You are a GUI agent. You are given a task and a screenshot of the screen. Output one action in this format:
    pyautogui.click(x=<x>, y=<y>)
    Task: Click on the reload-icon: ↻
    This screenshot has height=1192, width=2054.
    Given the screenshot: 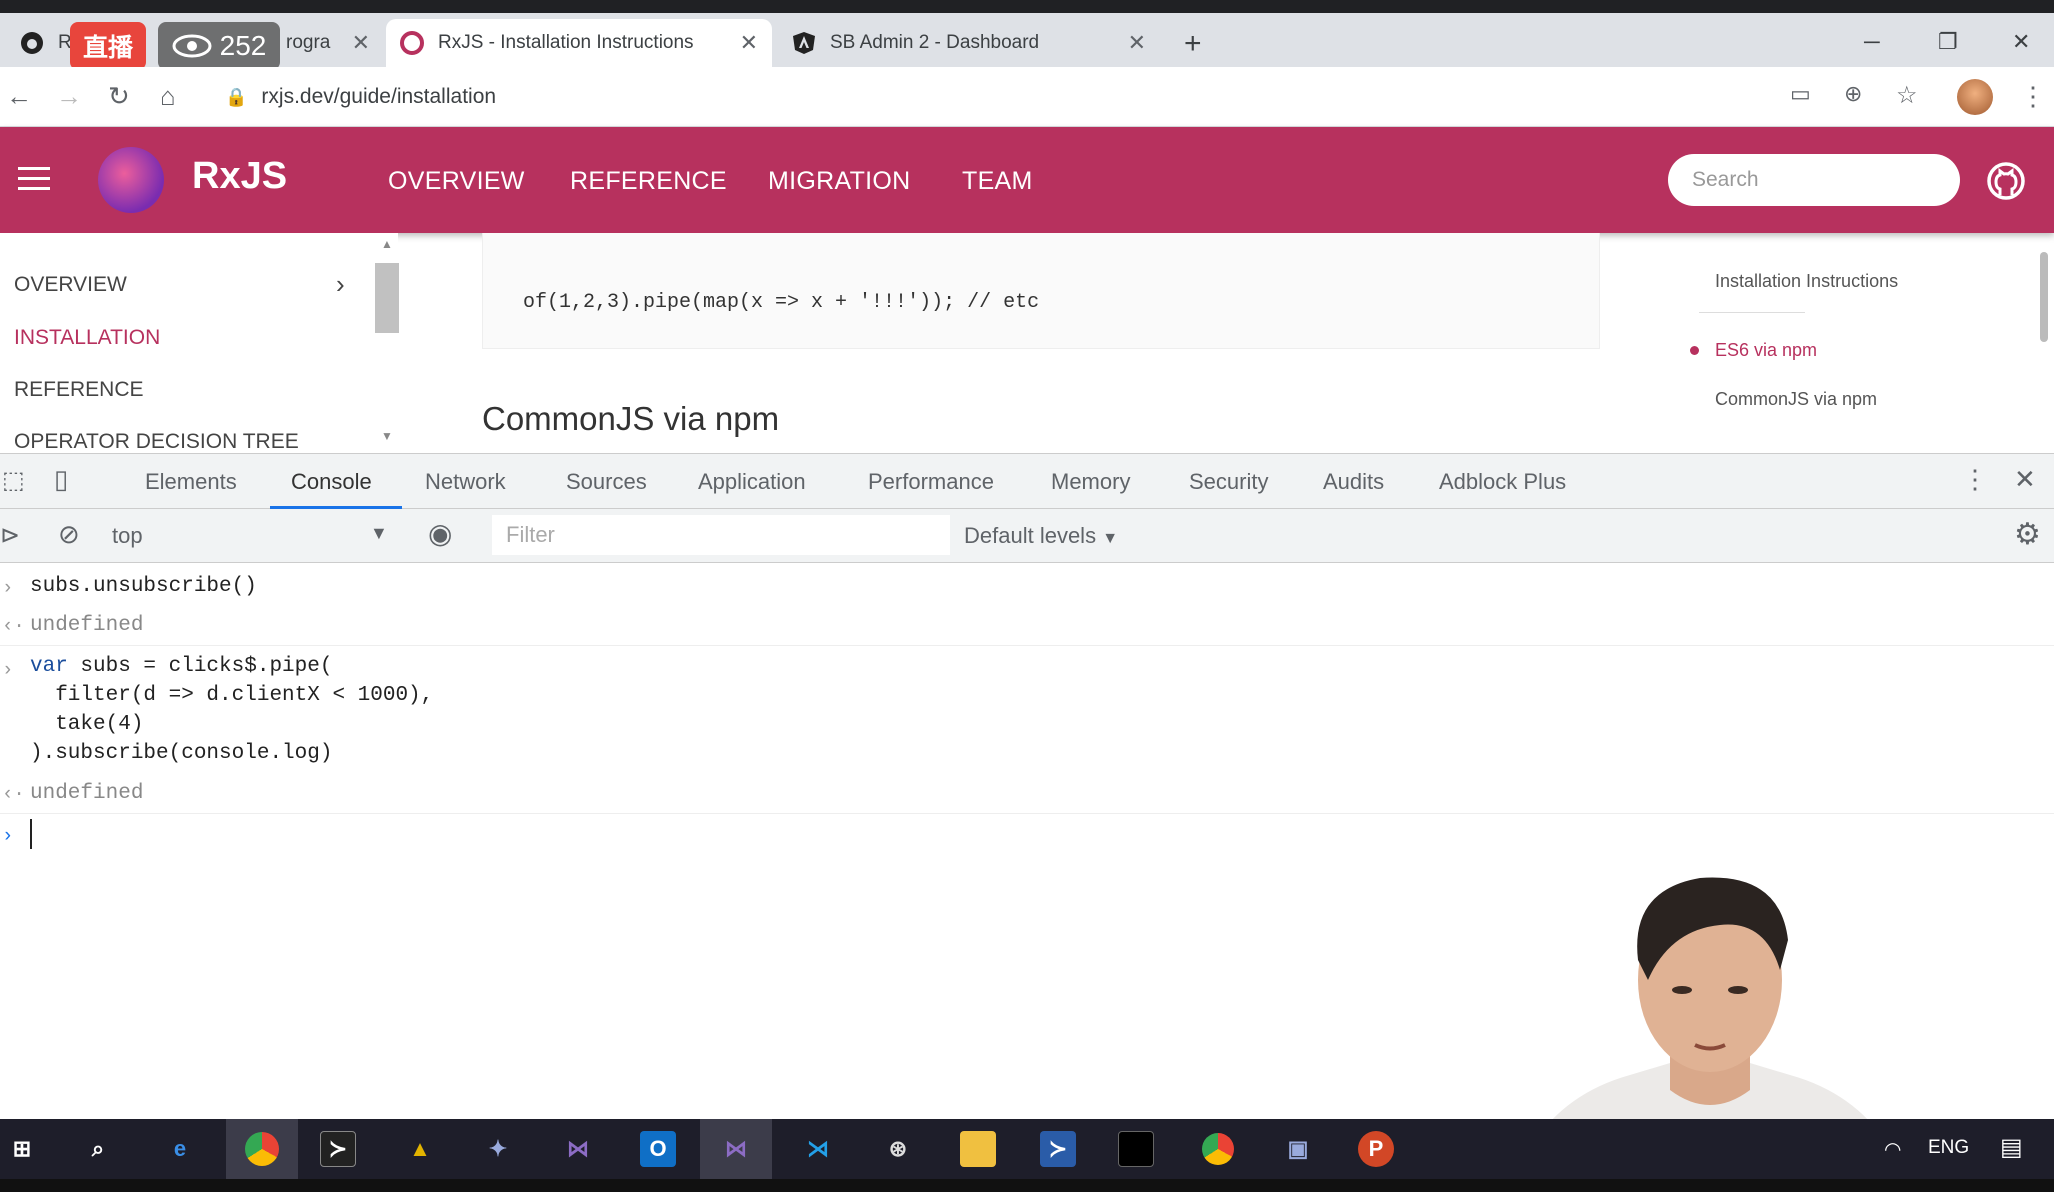 What is the action you would take?
    pyautogui.click(x=119, y=96)
    